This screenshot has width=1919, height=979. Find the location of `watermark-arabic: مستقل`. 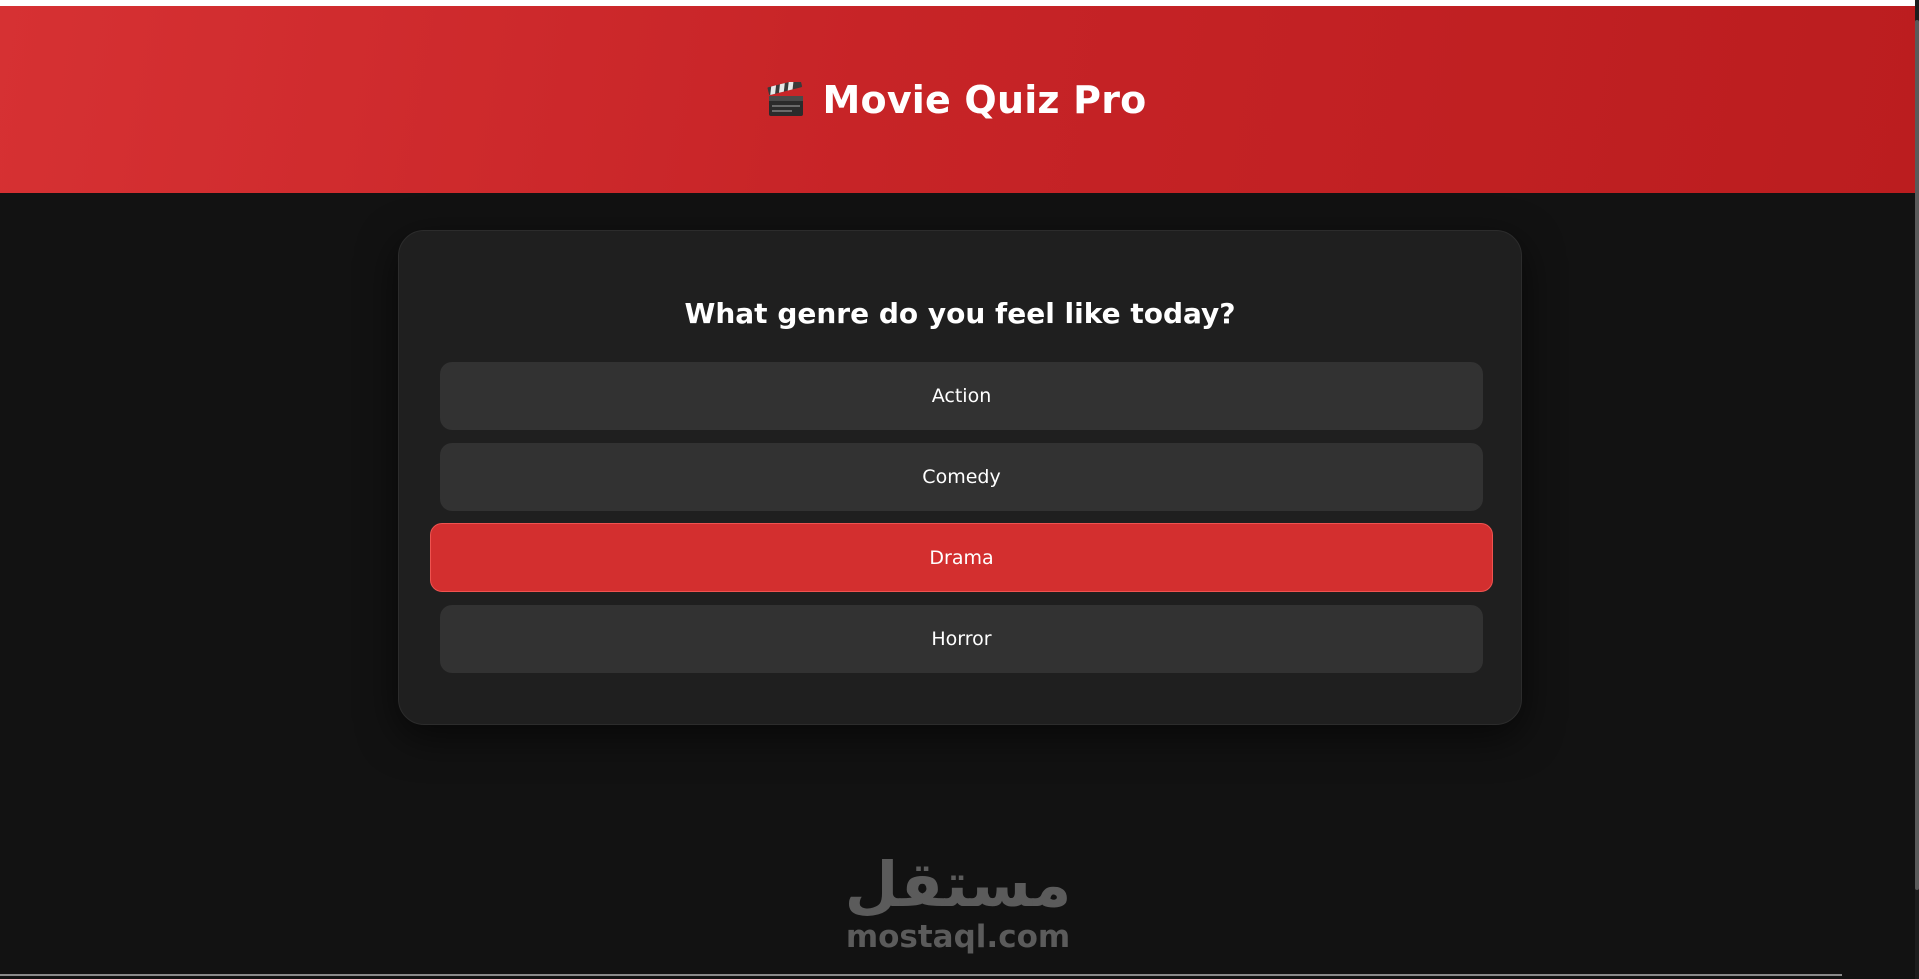

watermark-arabic: مستقل is located at coordinates (958, 884).